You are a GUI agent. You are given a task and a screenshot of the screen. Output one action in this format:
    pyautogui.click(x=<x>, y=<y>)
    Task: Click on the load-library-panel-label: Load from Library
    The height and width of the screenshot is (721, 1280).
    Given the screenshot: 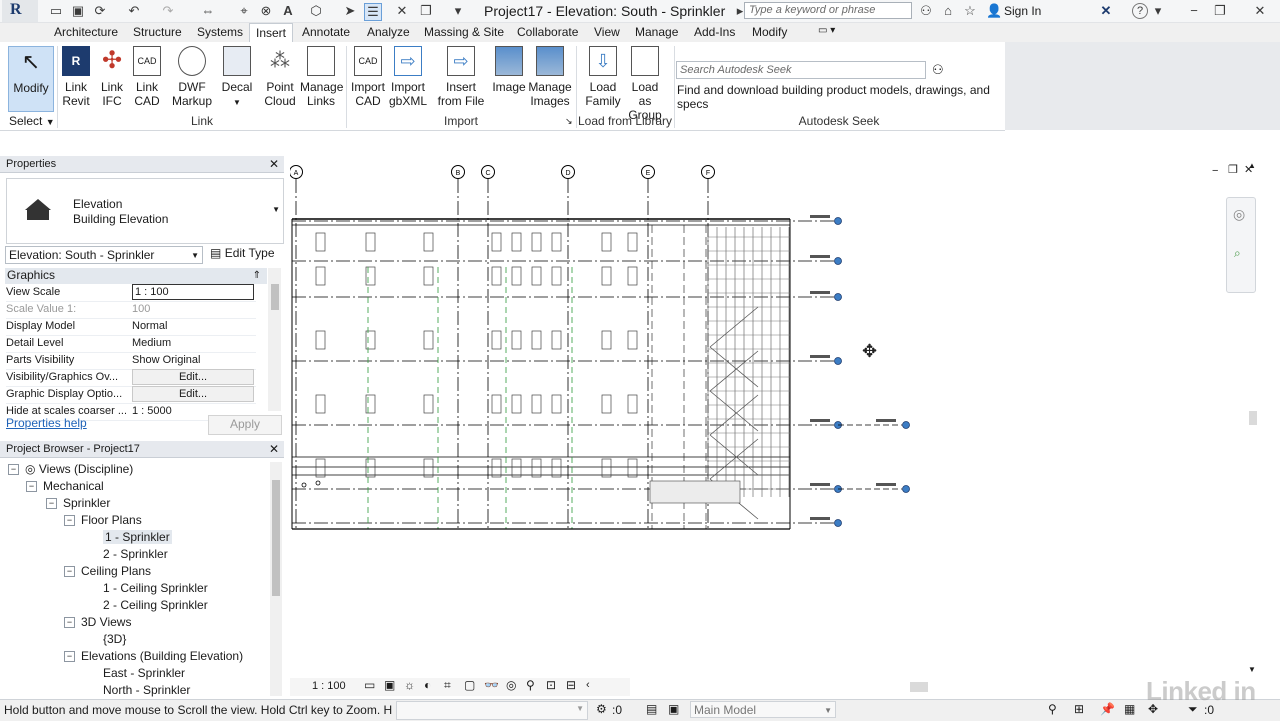 What is the action you would take?
    pyautogui.click(x=625, y=121)
    